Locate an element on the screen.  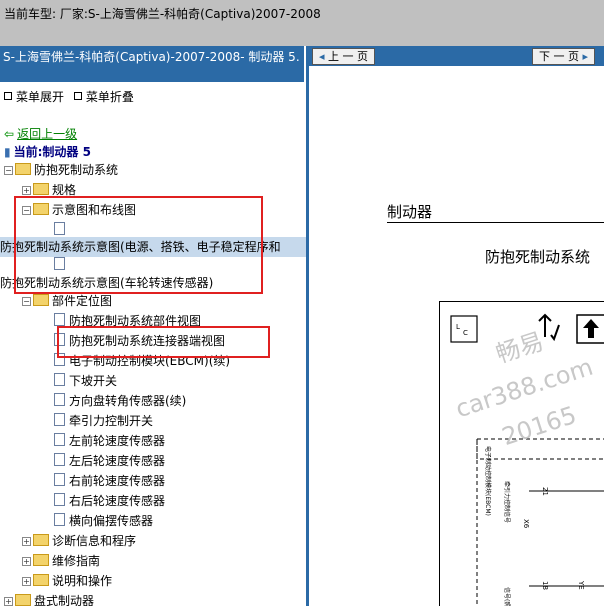
pin-21: 21 is located at coordinates (545, 491).